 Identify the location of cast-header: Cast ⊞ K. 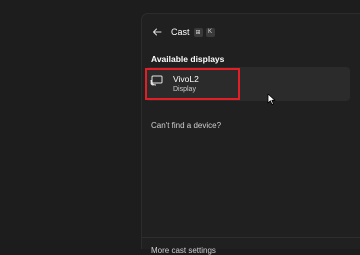
(182, 32).